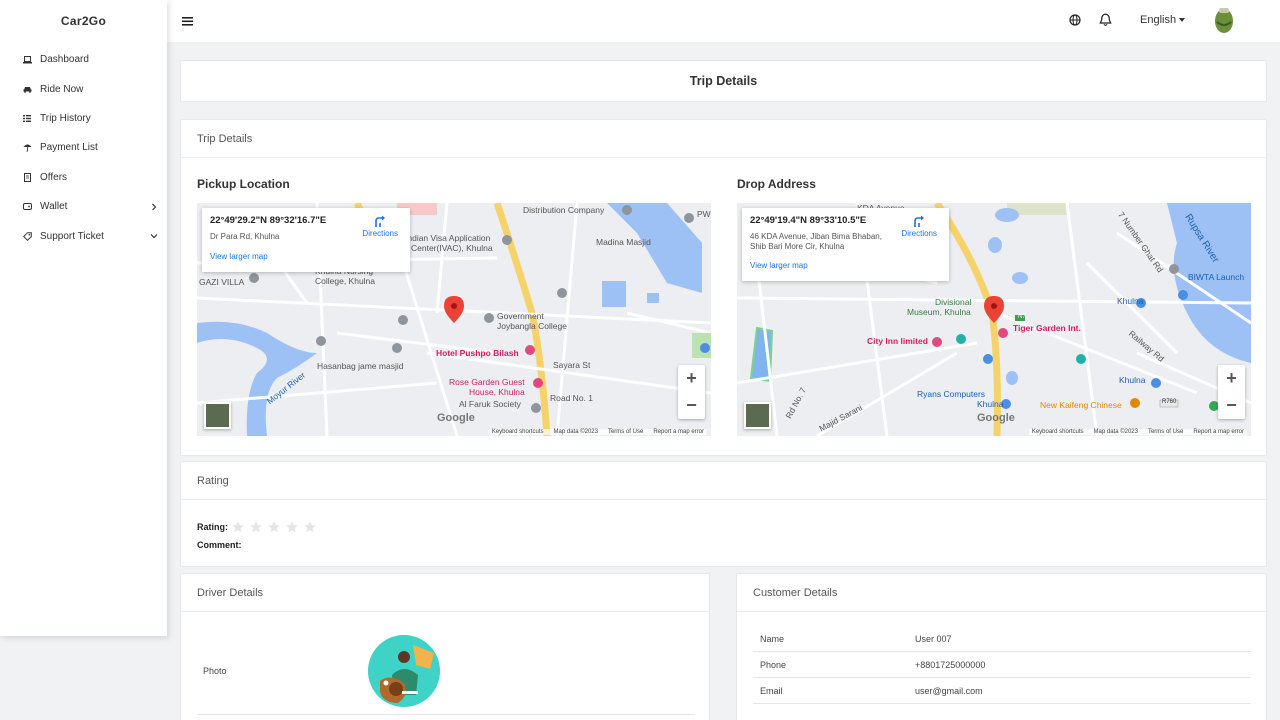 The width and height of the screenshot is (1280, 720). What do you see at coordinates (154, 236) in the screenshot?
I see `chevron-down-icon` at bounding box center [154, 236].